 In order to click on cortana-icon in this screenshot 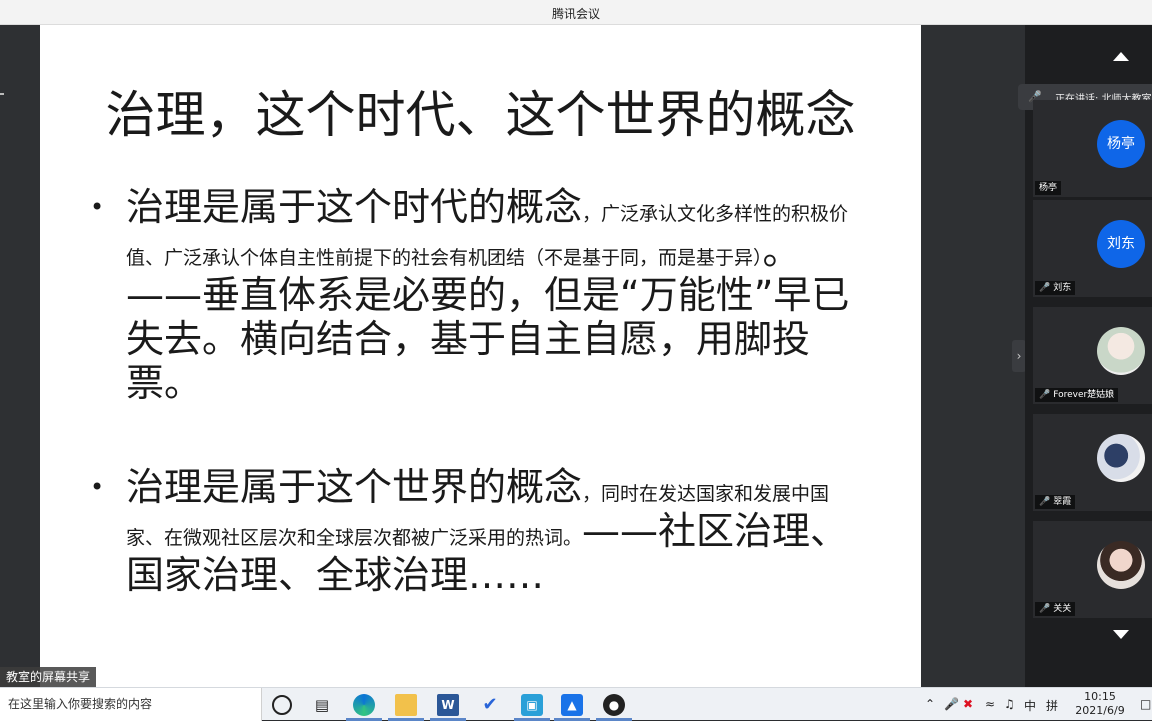, I will do `click(282, 705)`.